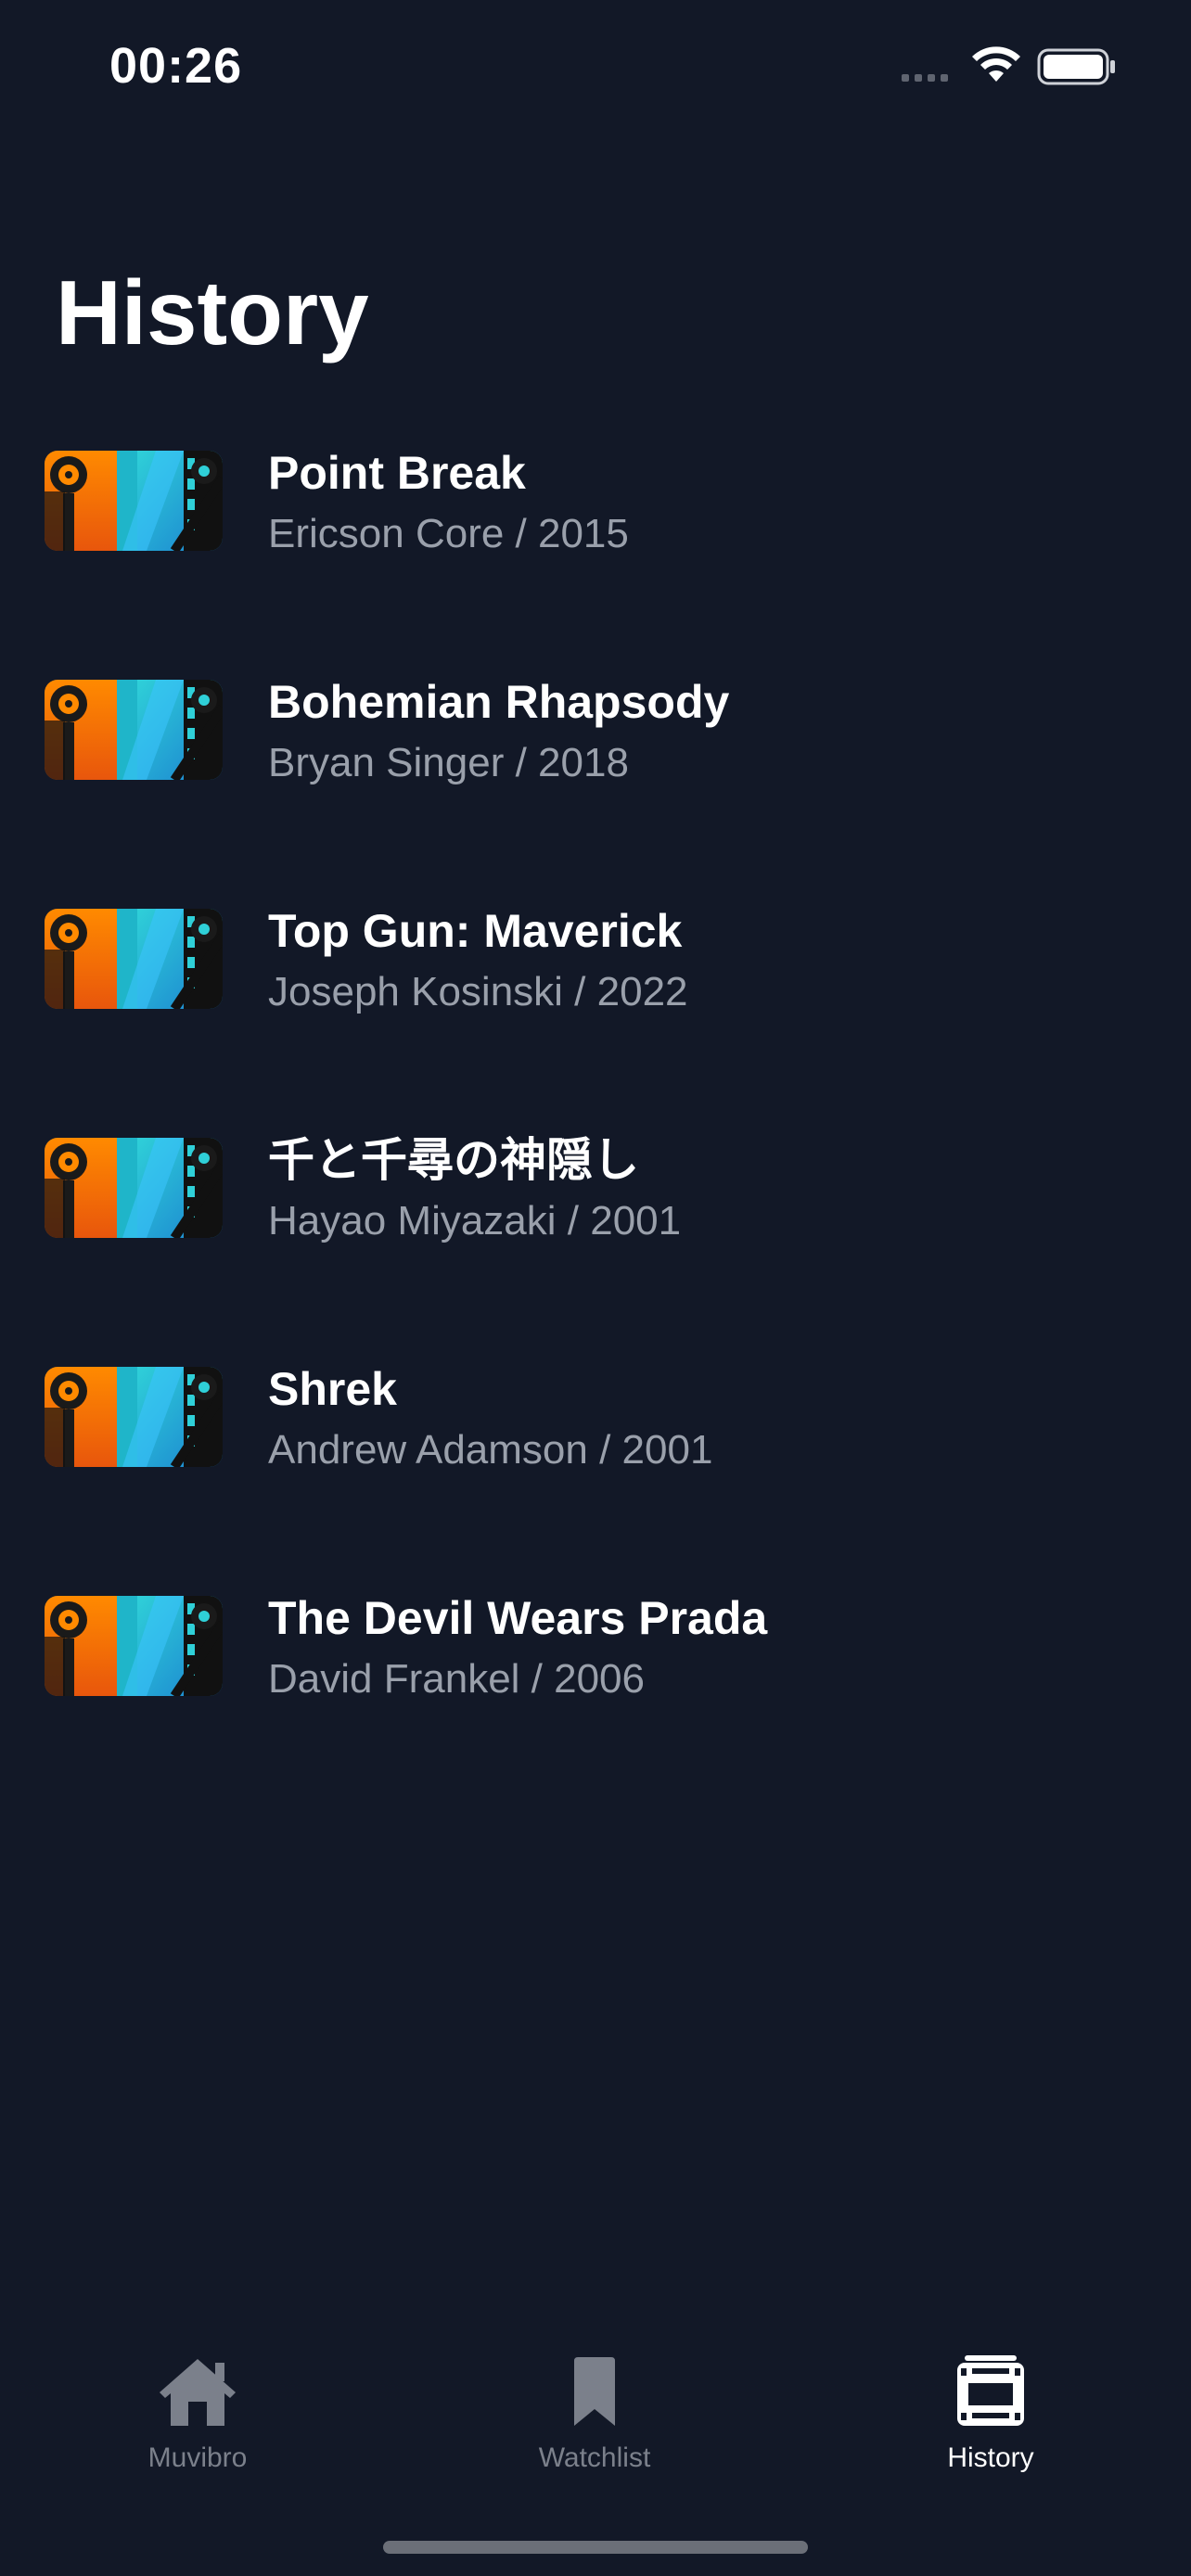  What do you see at coordinates (990, 2391) in the screenshot?
I see `film-icon` at bounding box center [990, 2391].